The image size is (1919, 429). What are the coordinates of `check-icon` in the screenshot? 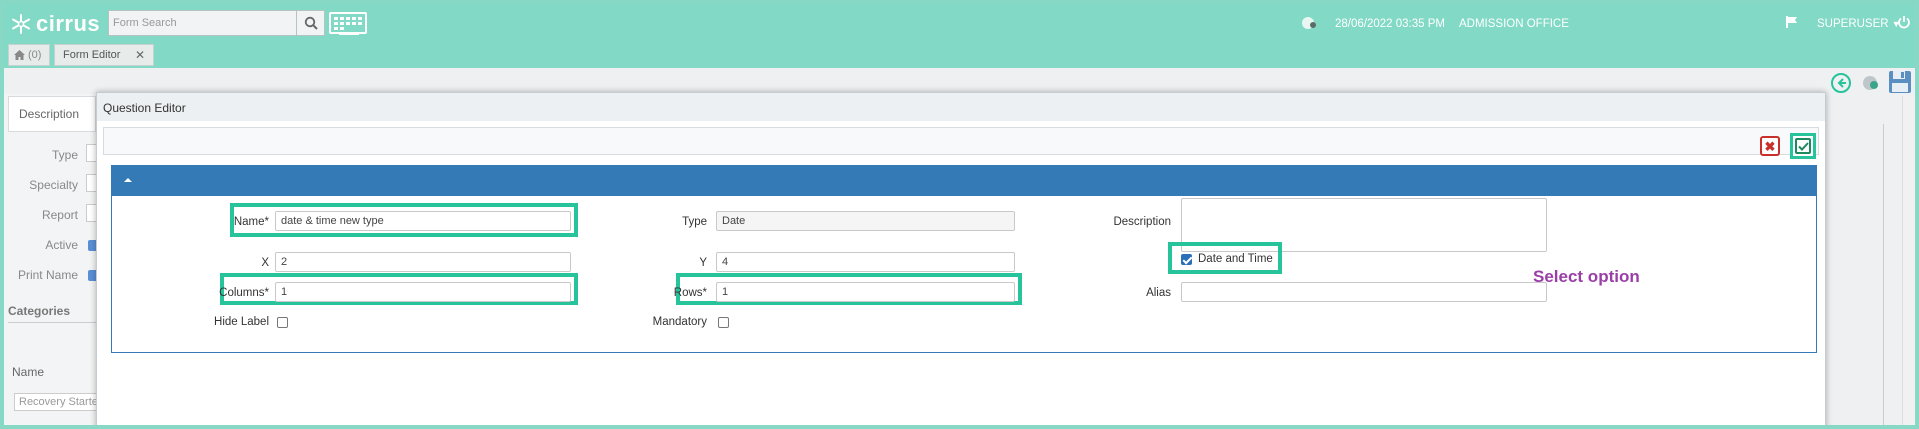 It's located at (1803, 146).